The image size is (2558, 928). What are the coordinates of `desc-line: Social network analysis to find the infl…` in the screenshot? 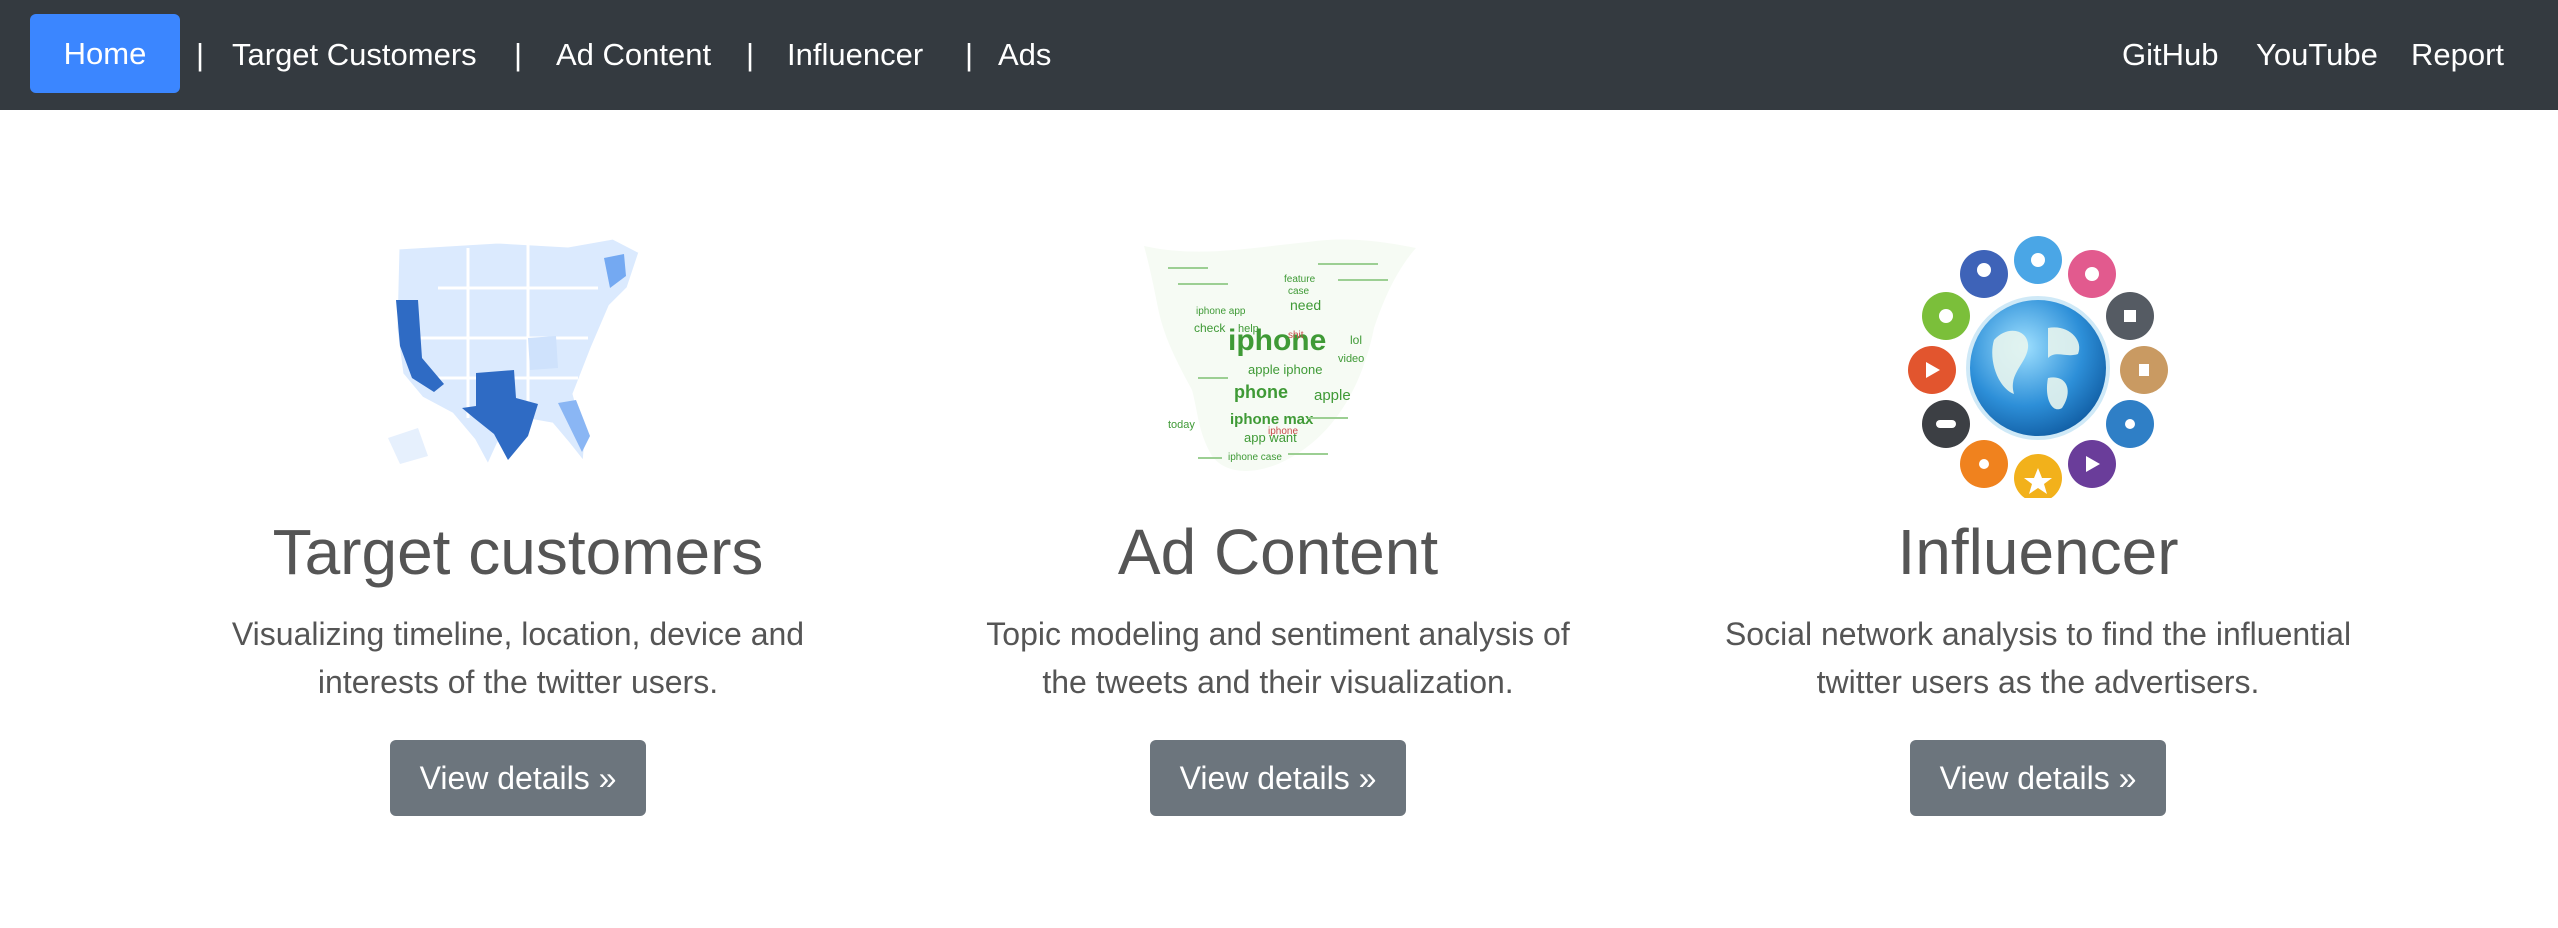 It's located at (2038, 634).